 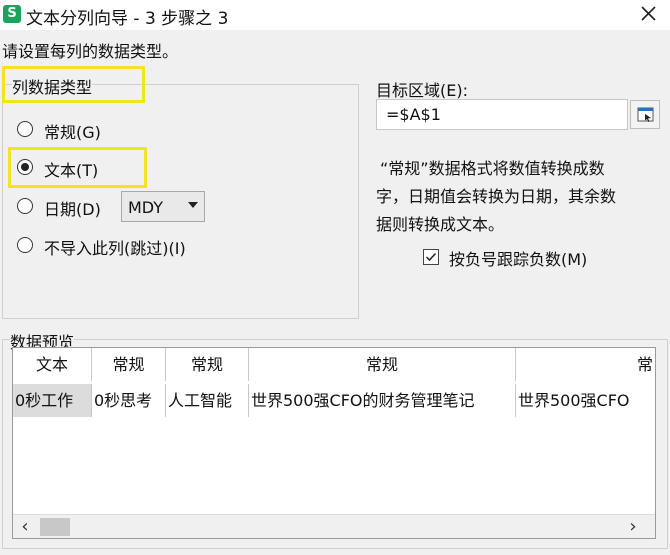 What do you see at coordinates (334, 526) in the screenshot?
I see `horizontal-scrollbar: ‹ ›` at bounding box center [334, 526].